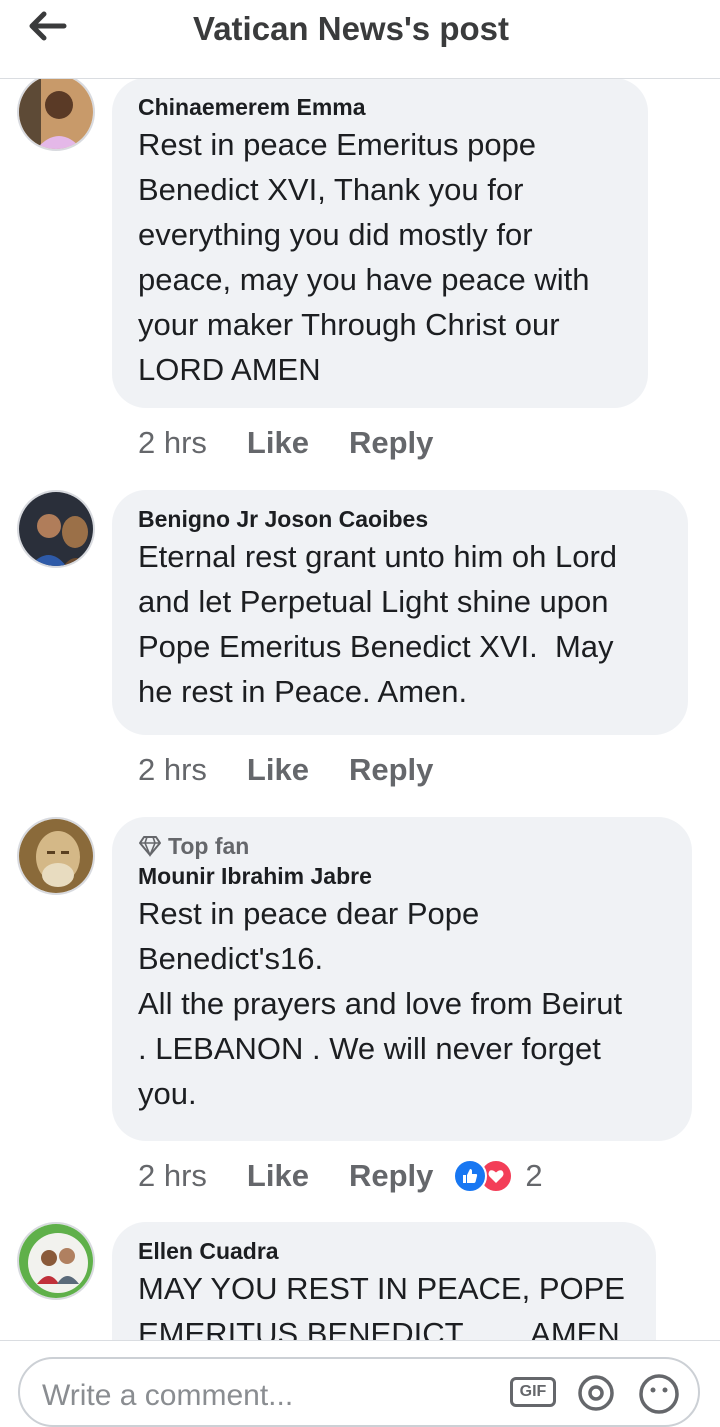 This screenshot has height=1427, width=720. What do you see at coordinates (400, 519) in the screenshot?
I see `comment-author: Benigno Jr Joson Caoibes` at bounding box center [400, 519].